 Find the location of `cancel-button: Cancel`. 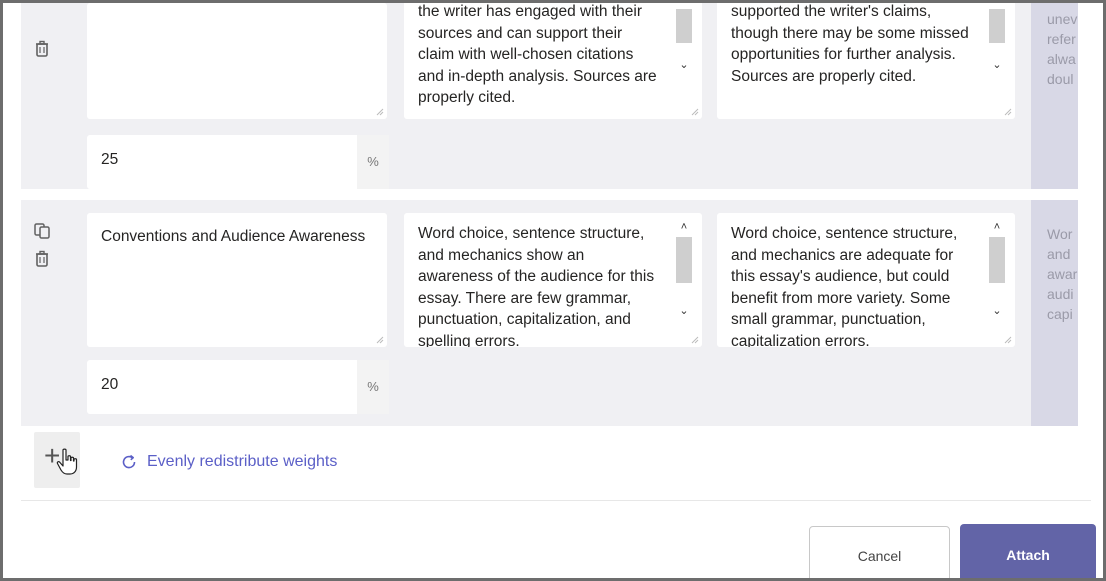

cancel-button: Cancel is located at coordinates (879, 552).